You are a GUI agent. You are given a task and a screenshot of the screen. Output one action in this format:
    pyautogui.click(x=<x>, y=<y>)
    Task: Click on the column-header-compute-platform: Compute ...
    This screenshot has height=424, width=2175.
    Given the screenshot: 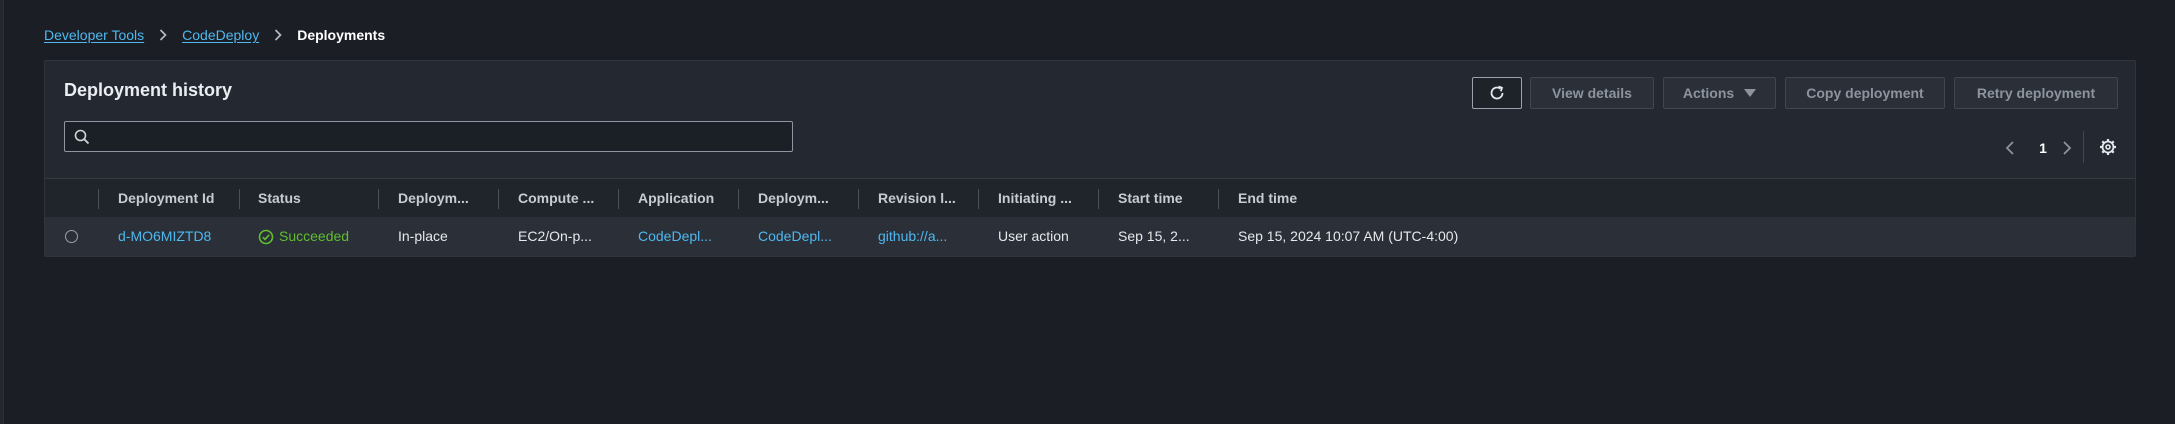 What is the action you would take?
    pyautogui.click(x=568, y=198)
    